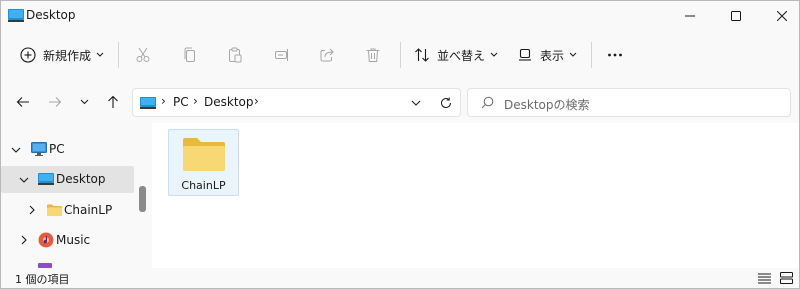 The height and width of the screenshot is (289, 800). I want to click on minimize-icon, so click(690, 16).